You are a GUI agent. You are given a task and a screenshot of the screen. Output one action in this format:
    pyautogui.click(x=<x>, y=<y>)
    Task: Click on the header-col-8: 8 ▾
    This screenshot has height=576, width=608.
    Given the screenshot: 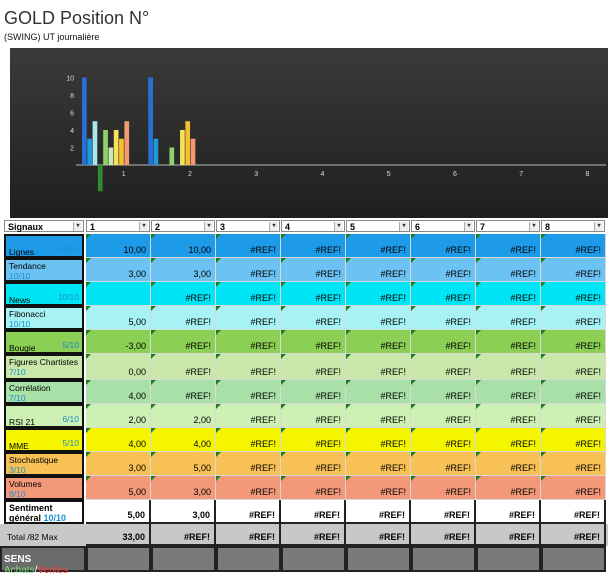 What is the action you would take?
    pyautogui.click(x=573, y=226)
    